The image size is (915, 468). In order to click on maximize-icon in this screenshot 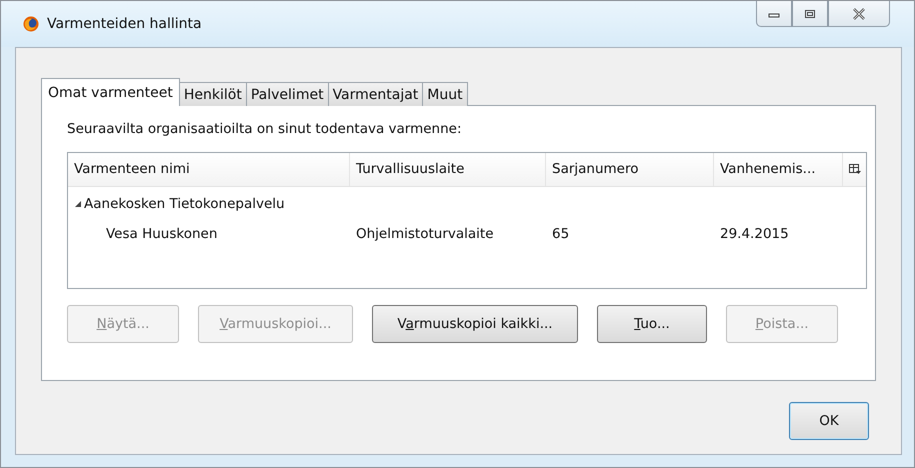, I will do `click(810, 13)`.